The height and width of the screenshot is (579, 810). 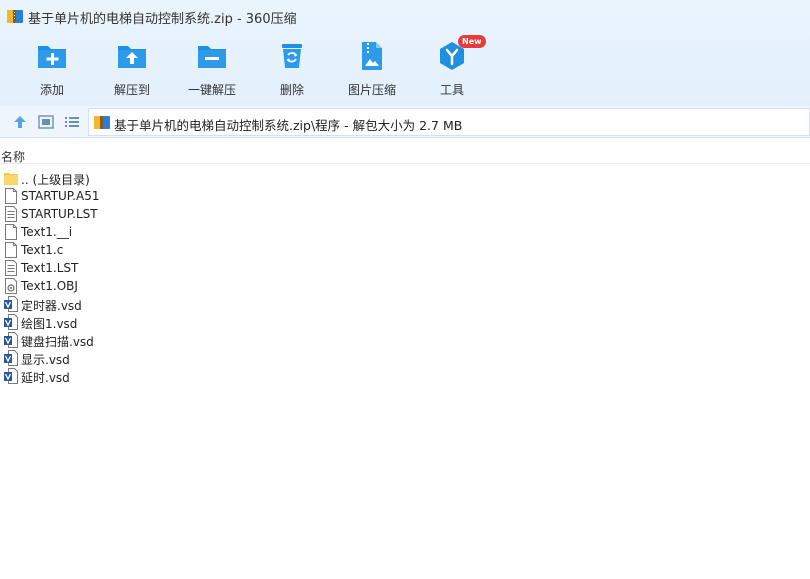 I want to click on parent-directory-row: .. (上级目录), so click(x=405, y=178).